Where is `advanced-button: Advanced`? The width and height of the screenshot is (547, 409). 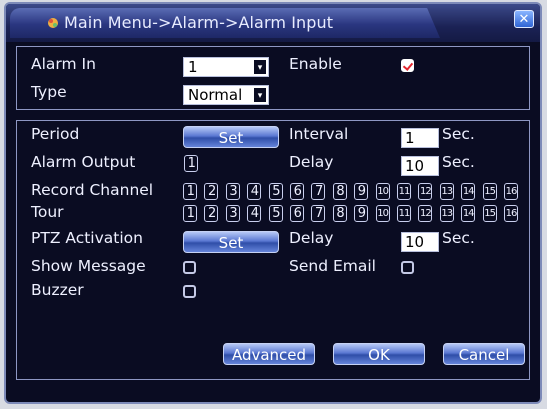 advanced-button: Advanced is located at coordinates (269, 354).